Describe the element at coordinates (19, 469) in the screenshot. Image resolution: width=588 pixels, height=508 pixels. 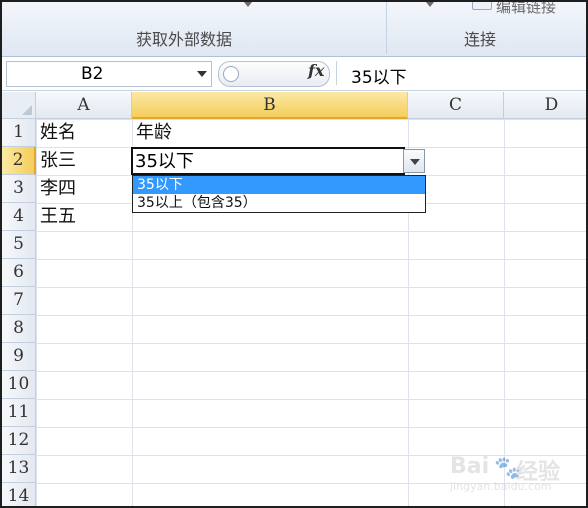
I see `row-header-13: 13` at that location.